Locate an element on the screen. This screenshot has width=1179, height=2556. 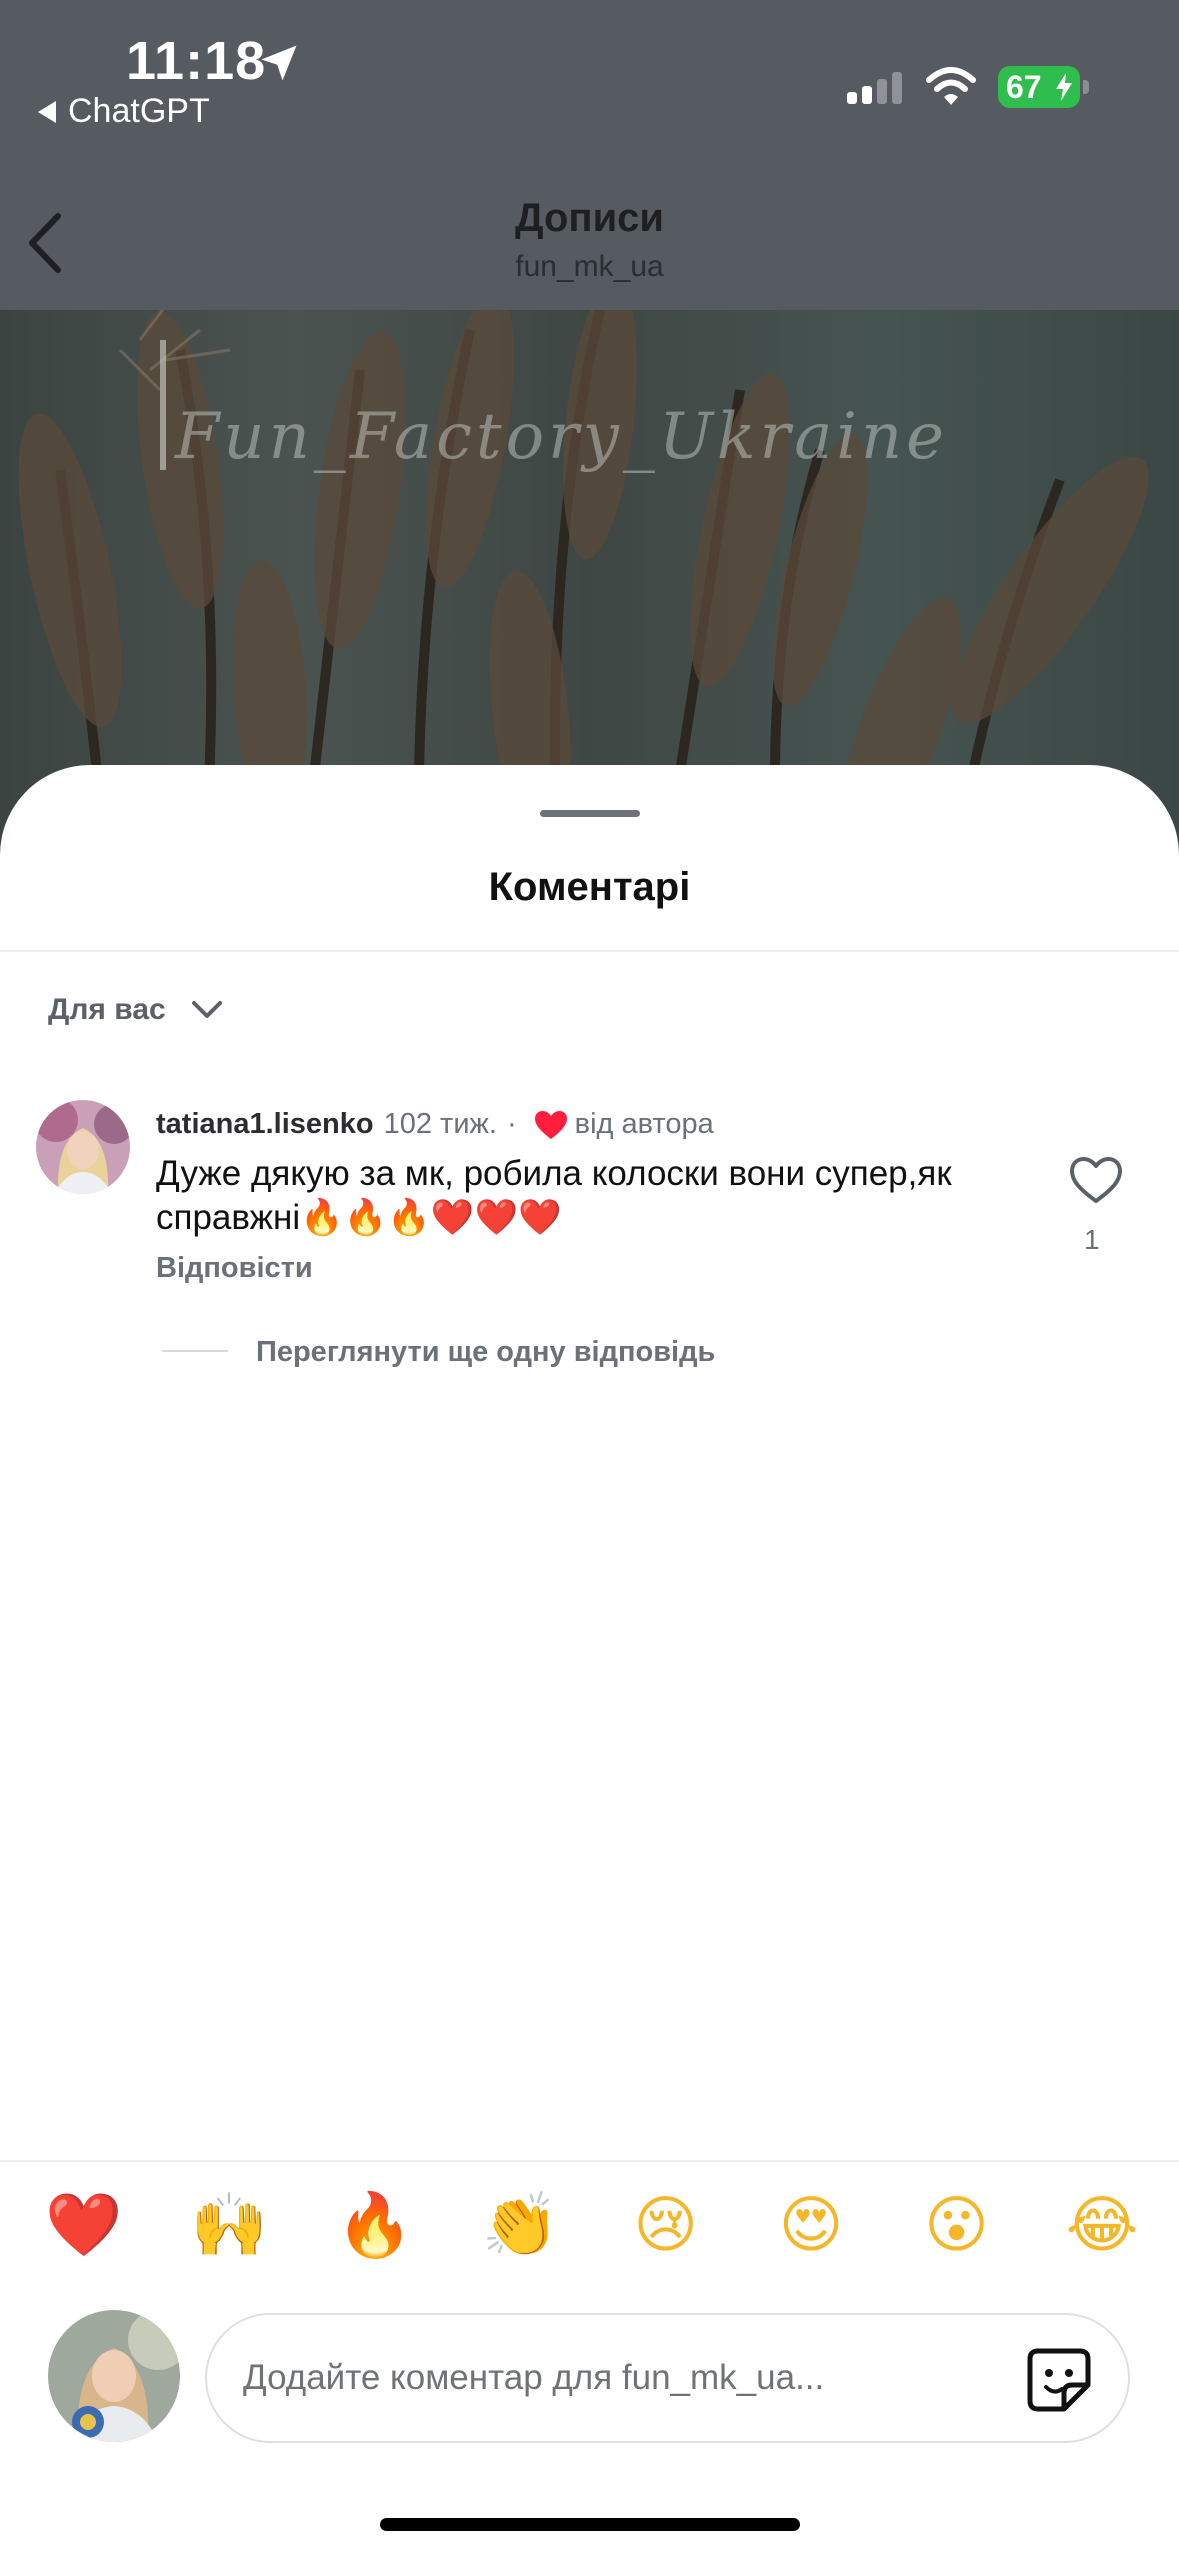
comment-input-container is located at coordinates (667, 2378).